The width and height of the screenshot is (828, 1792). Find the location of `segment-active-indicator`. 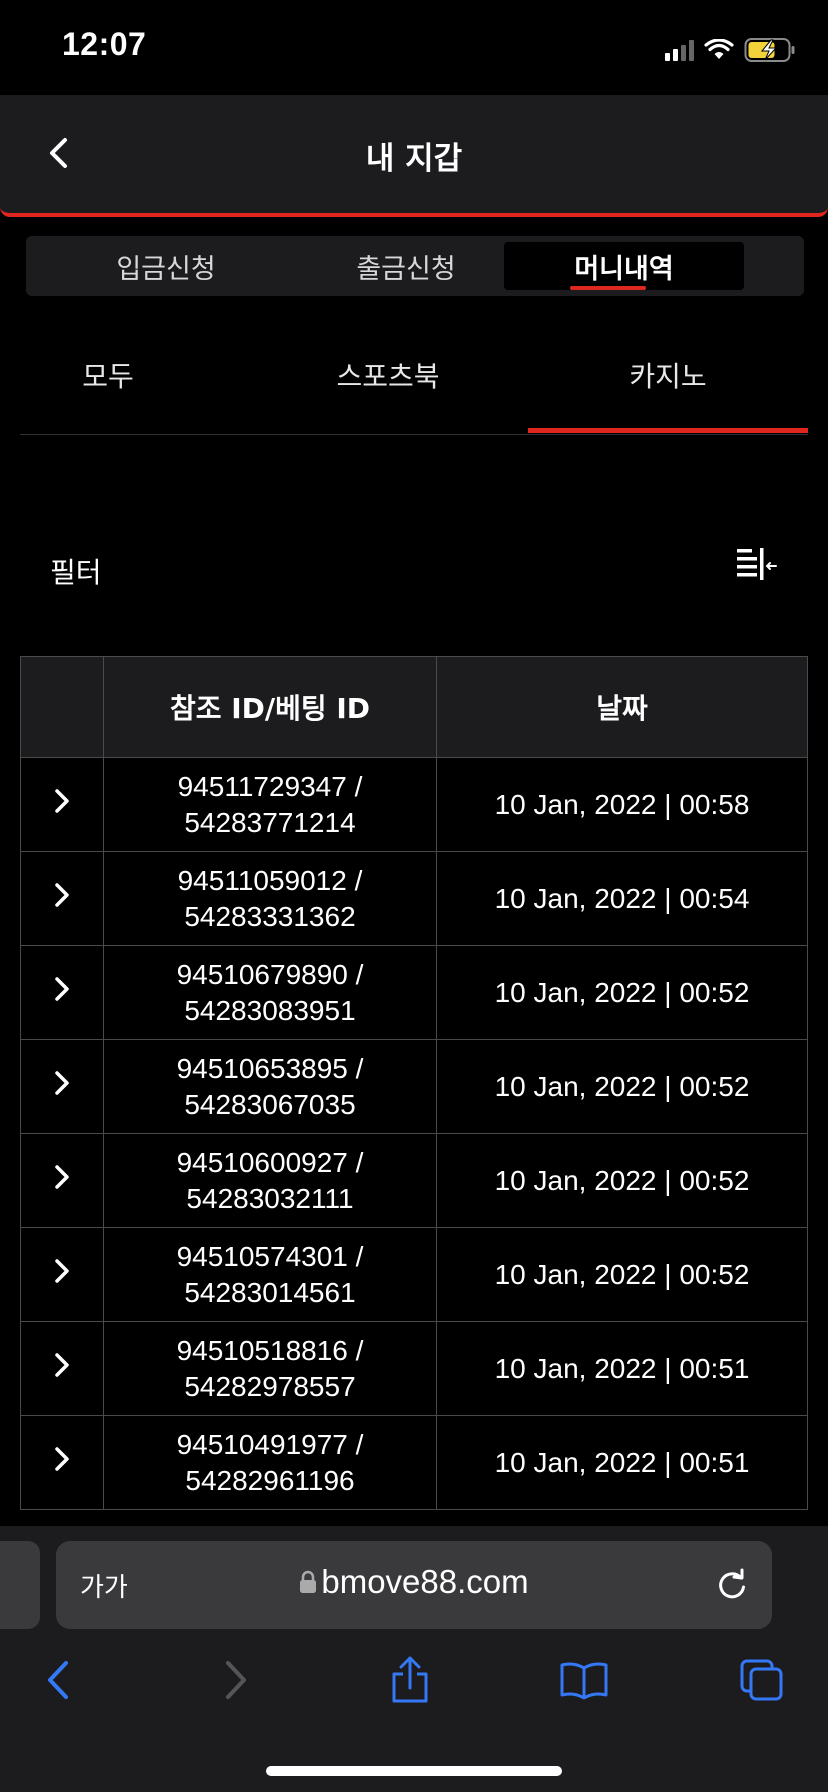

segment-active-indicator is located at coordinates (608, 288).